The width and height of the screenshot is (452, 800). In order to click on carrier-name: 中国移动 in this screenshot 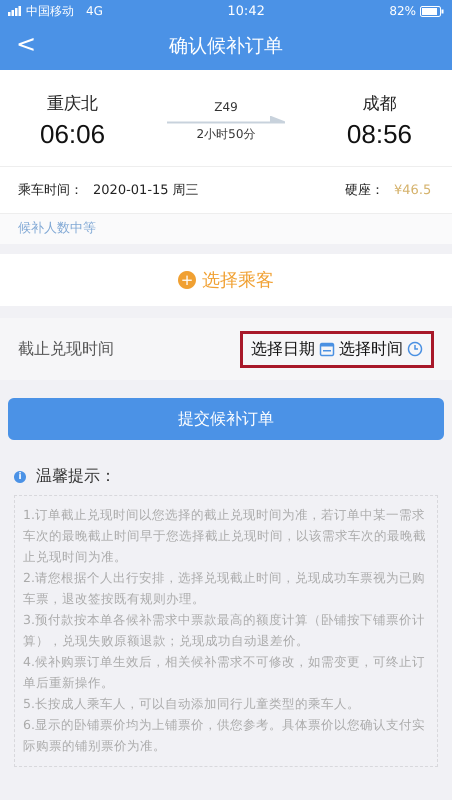, I will do `click(50, 11)`.